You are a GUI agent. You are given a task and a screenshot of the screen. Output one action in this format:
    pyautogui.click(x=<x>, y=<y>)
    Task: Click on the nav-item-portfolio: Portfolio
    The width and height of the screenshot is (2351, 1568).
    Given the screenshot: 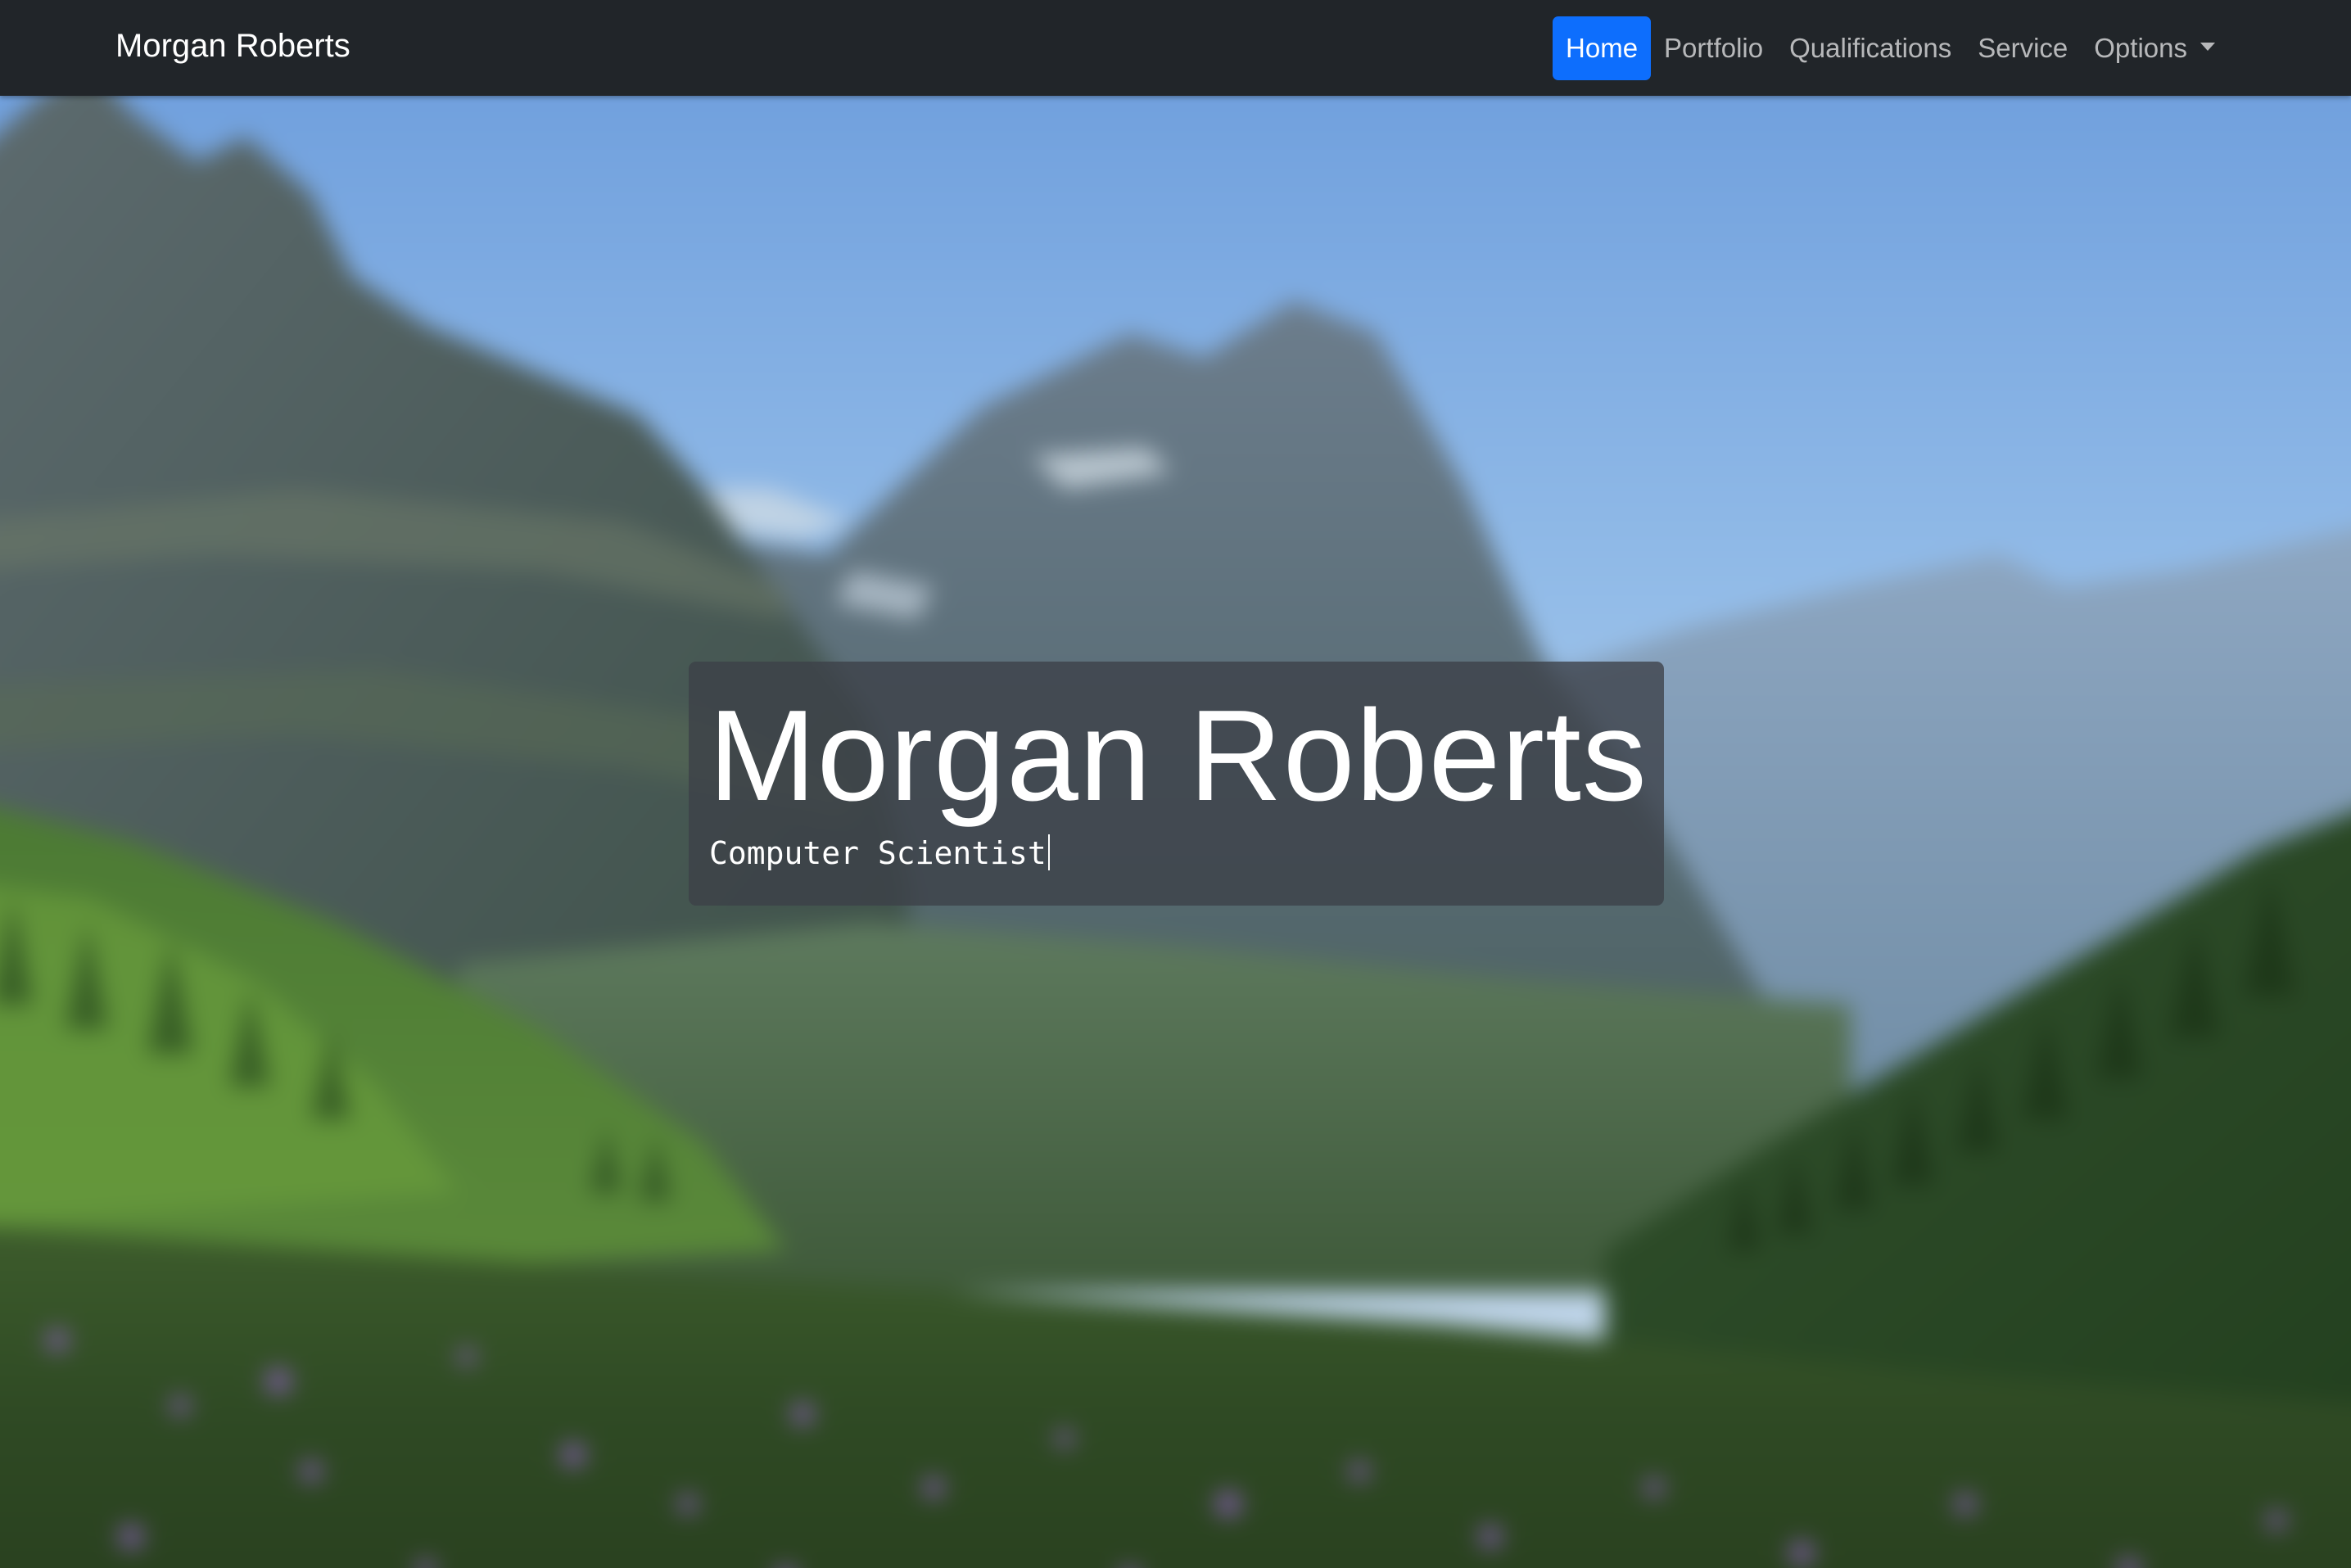 What is the action you would take?
    pyautogui.click(x=1713, y=48)
    